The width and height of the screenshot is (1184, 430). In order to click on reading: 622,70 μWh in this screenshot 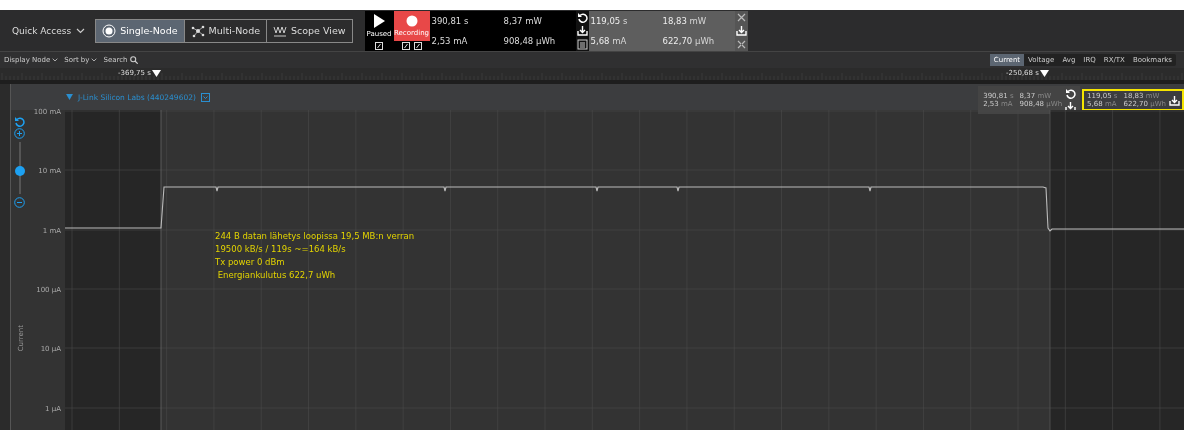, I will do `click(689, 41)`.